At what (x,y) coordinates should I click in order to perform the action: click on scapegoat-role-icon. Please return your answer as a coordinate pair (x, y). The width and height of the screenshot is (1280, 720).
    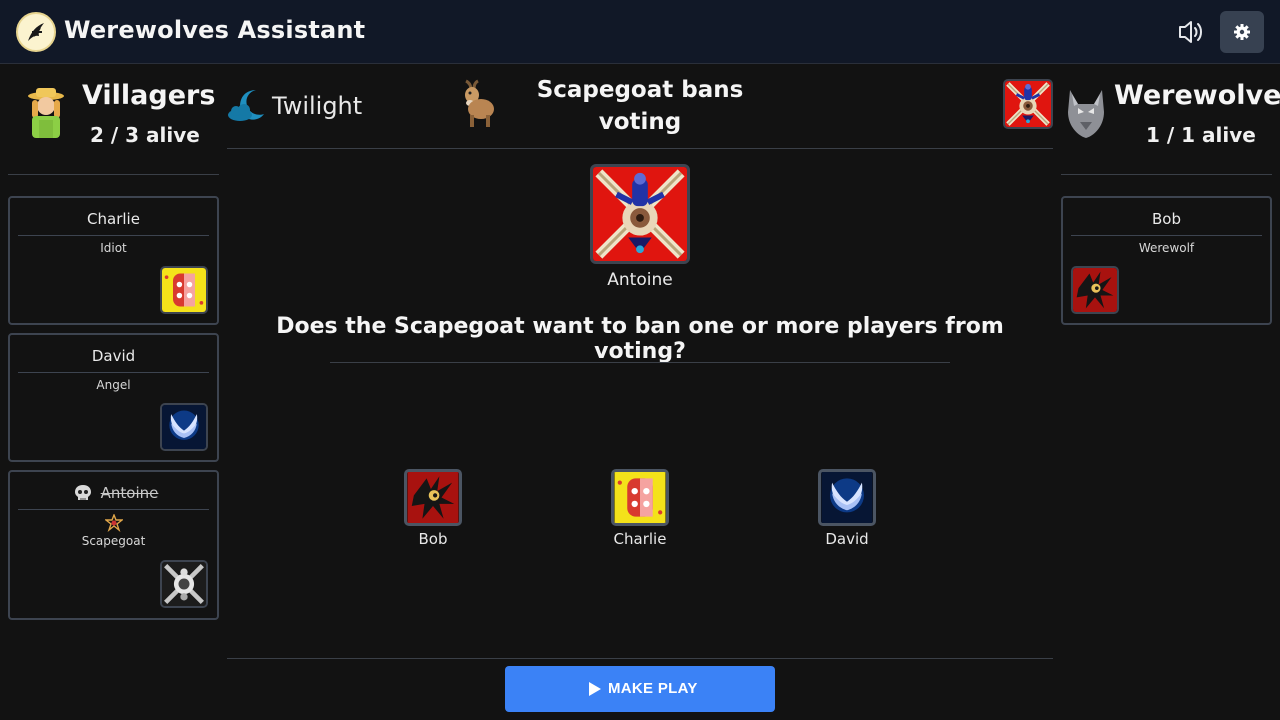
    Looking at the image, I should click on (184, 584).